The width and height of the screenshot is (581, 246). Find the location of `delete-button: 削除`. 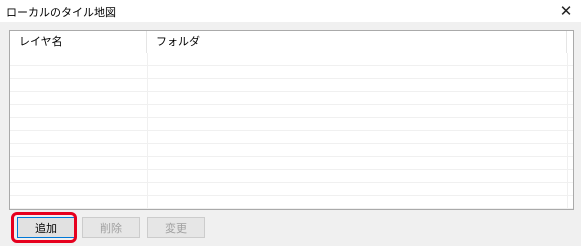

delete-button: 削除 is located at coordinates (111, 227).